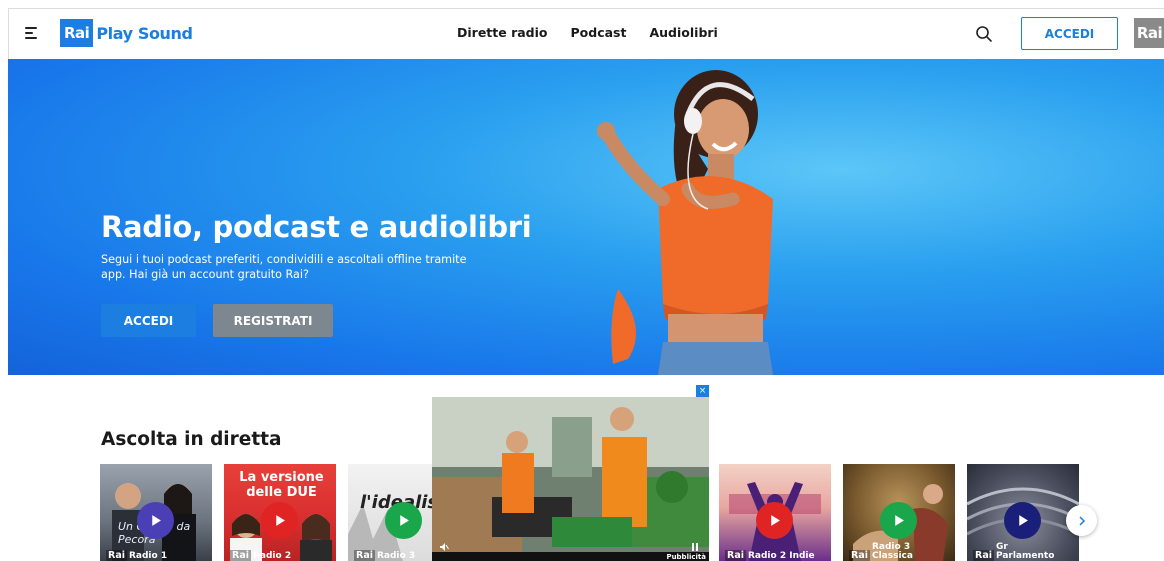 Image resolution: width=1164 pixels, height=561 pixels. I want to click on live-card-radio1: Un Giorno da Pecora Rai Radio 1, so click(156, 512).